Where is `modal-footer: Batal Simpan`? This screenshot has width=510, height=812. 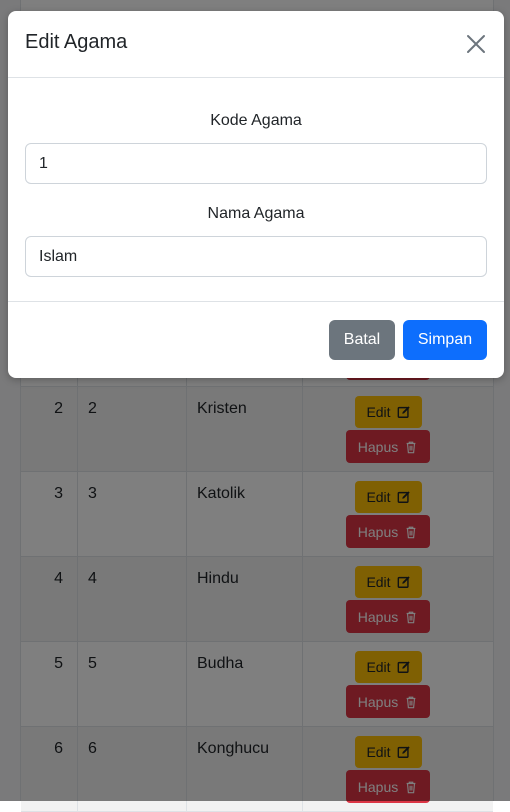 modal-footer: Batal Simpan is located at coordinates (256, 339).